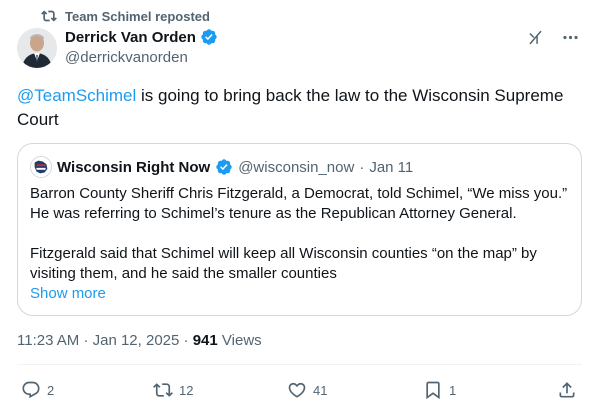  I want to click on quote-date: Jan 11, so click(391, 167).